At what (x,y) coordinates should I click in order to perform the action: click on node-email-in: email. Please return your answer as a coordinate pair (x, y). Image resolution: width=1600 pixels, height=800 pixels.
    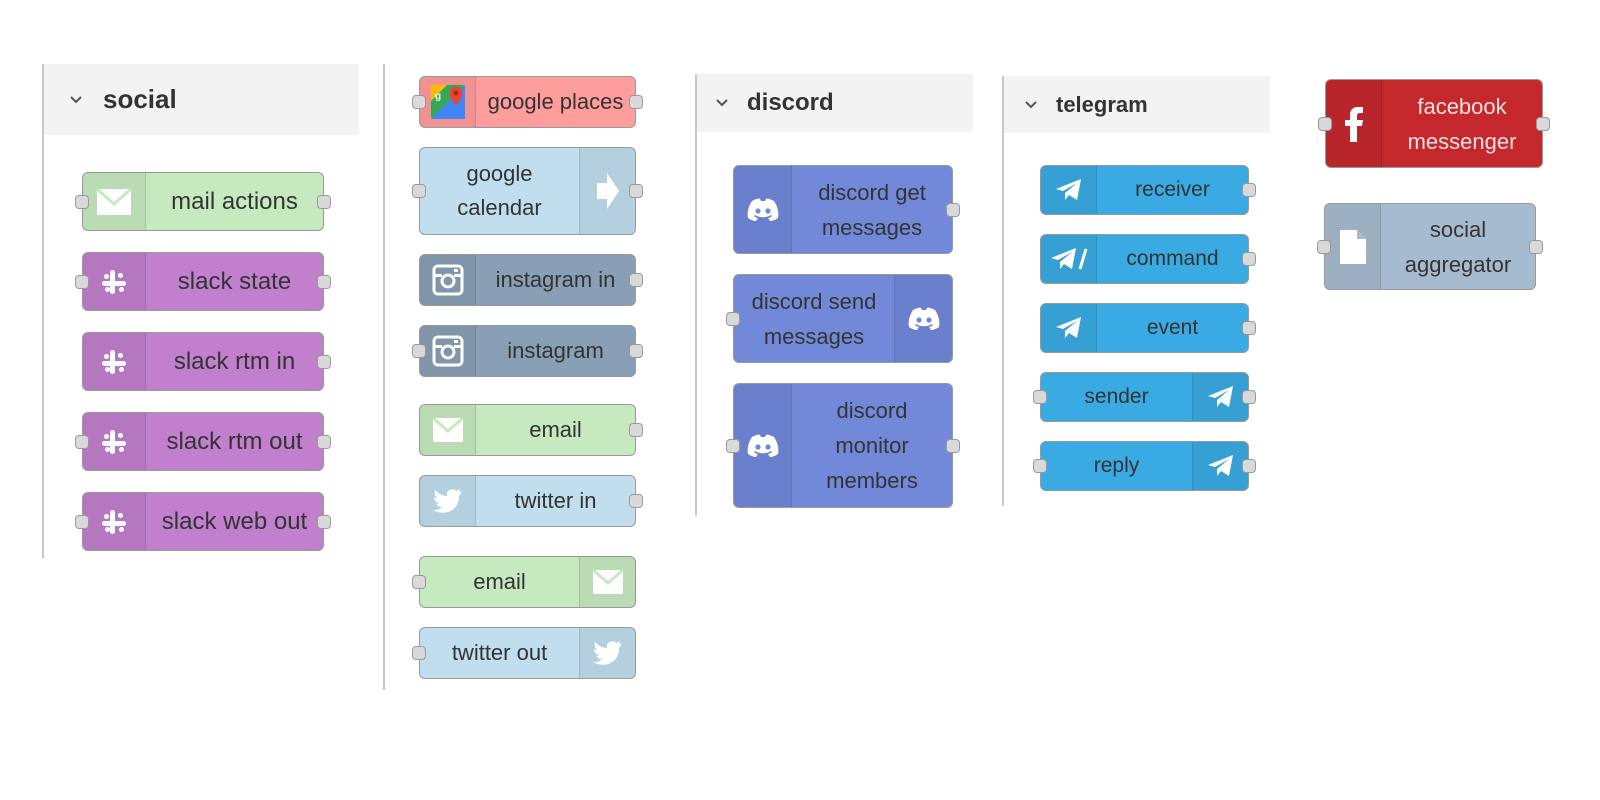
    Looking at the image, I should click on (531, 430).